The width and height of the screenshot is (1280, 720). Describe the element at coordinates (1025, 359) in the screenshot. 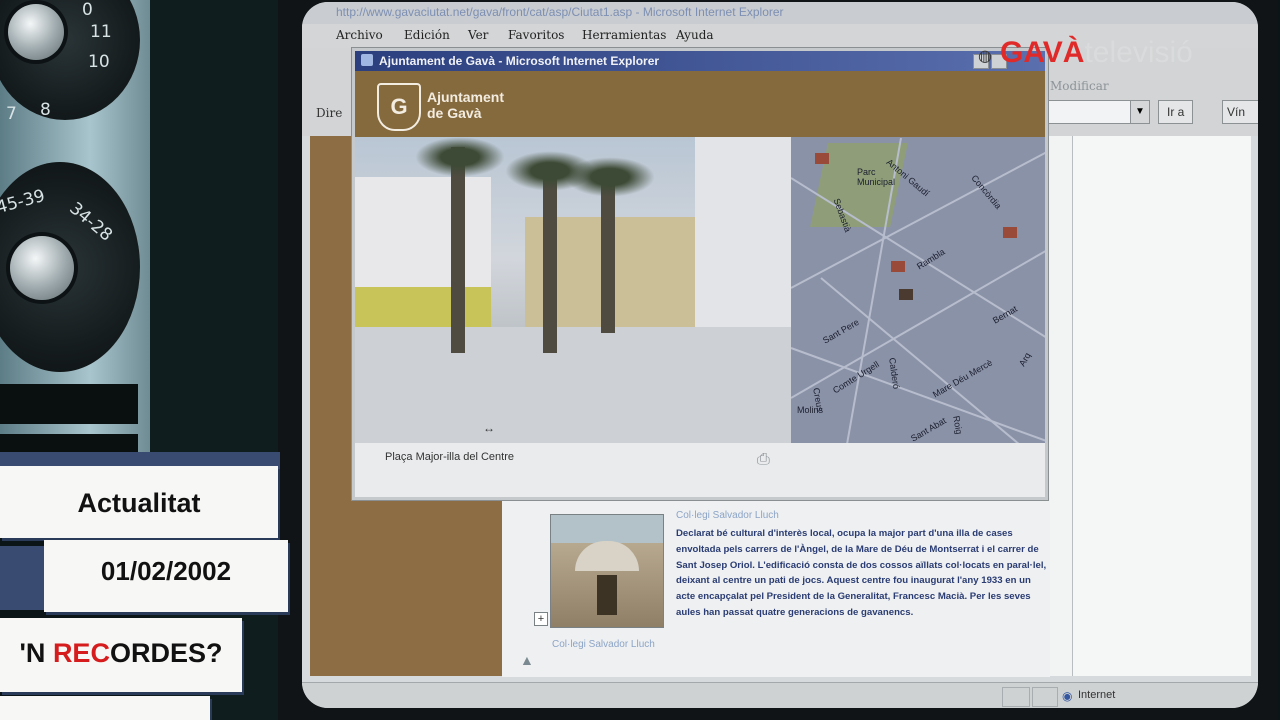

I see `map-label: Arq` at that location.